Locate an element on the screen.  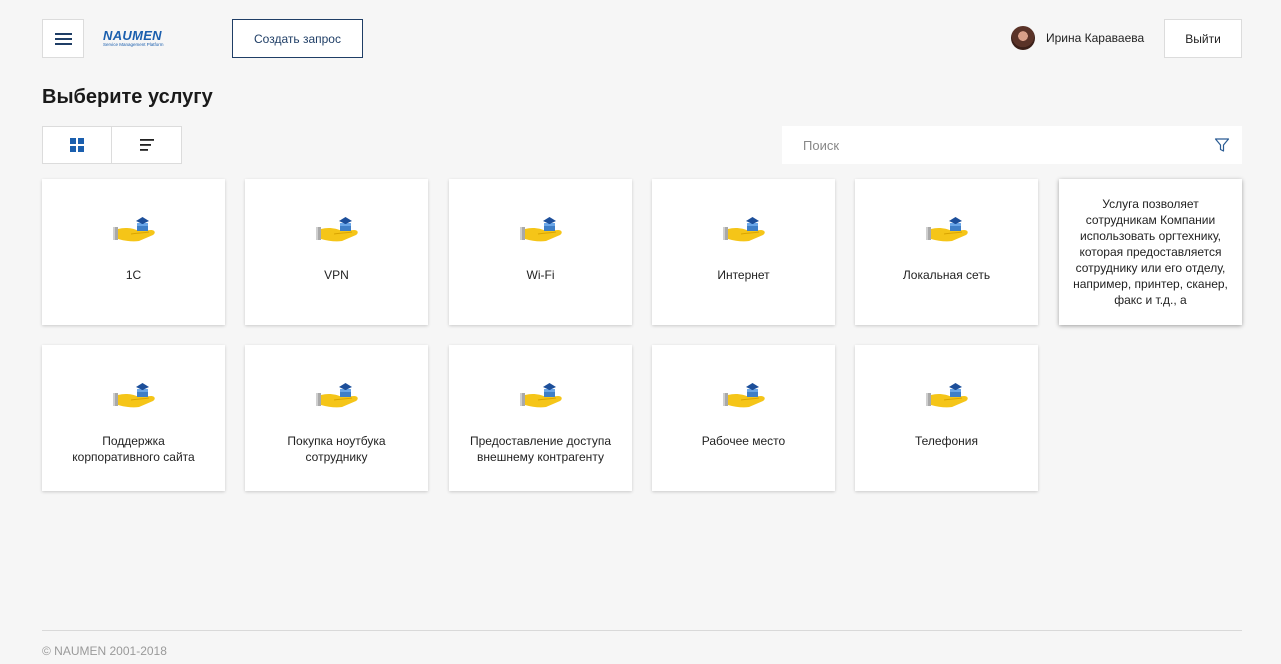
grid-icon is located at coordinates (77, 145).